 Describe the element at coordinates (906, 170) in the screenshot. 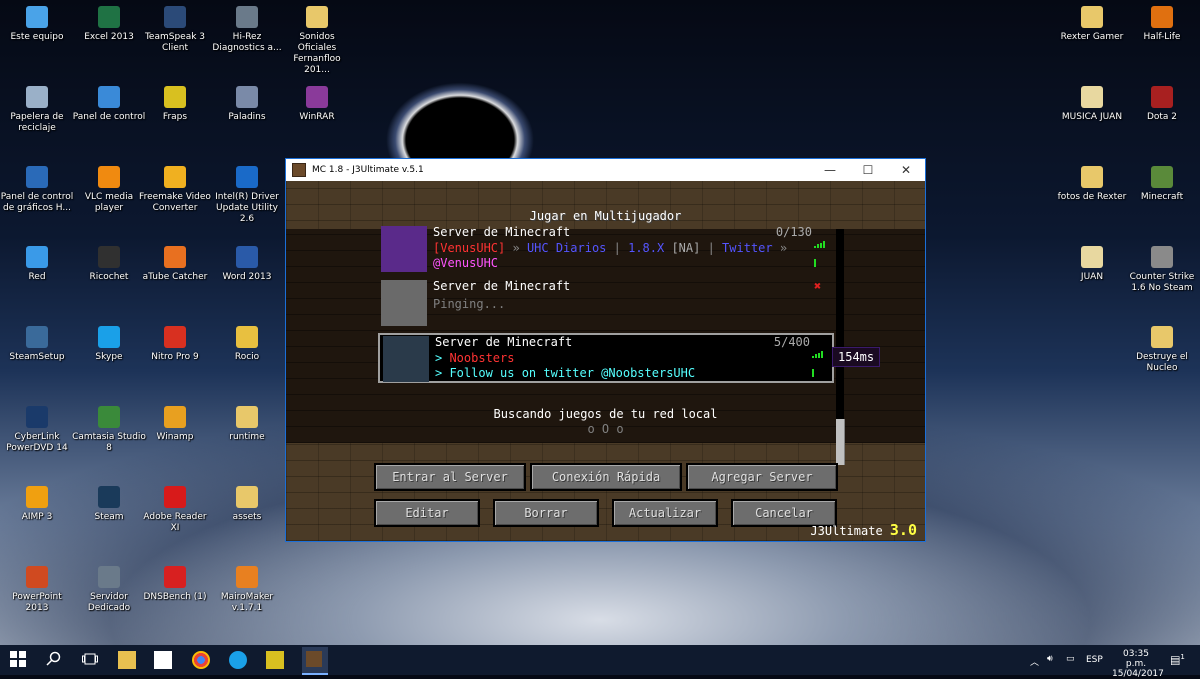

I see `close-button: ✕` at that location.